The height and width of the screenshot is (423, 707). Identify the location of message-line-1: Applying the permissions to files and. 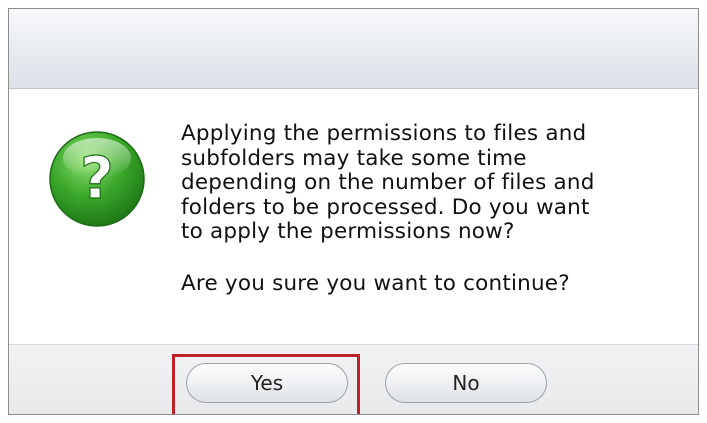
(384, 133).